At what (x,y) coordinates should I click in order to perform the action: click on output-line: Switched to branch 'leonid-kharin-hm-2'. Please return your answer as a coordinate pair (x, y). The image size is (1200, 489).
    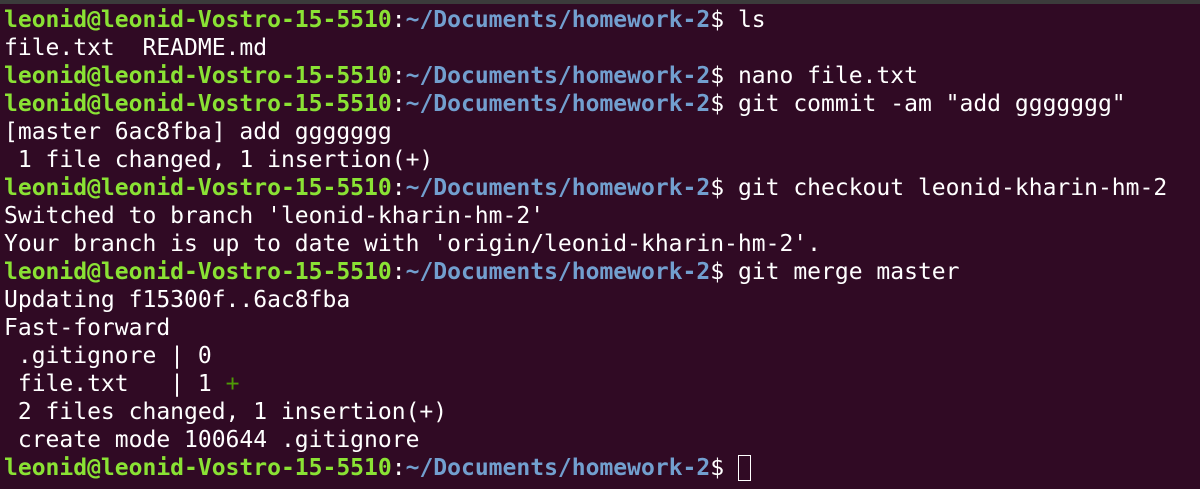
    Looking at the image, I should click on (602, 216).